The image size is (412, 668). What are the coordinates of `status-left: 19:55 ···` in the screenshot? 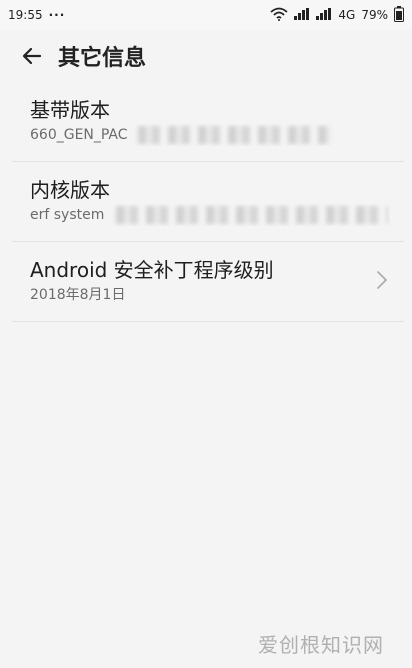 It's located at (36, 15).